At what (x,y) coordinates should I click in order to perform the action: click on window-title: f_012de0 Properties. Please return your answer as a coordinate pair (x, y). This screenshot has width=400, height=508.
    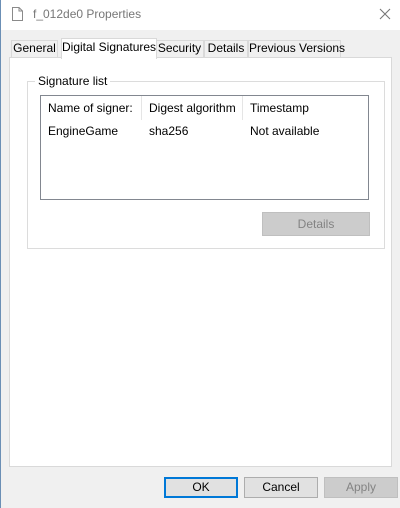
    Looking at the image, I should click on (87, 14).